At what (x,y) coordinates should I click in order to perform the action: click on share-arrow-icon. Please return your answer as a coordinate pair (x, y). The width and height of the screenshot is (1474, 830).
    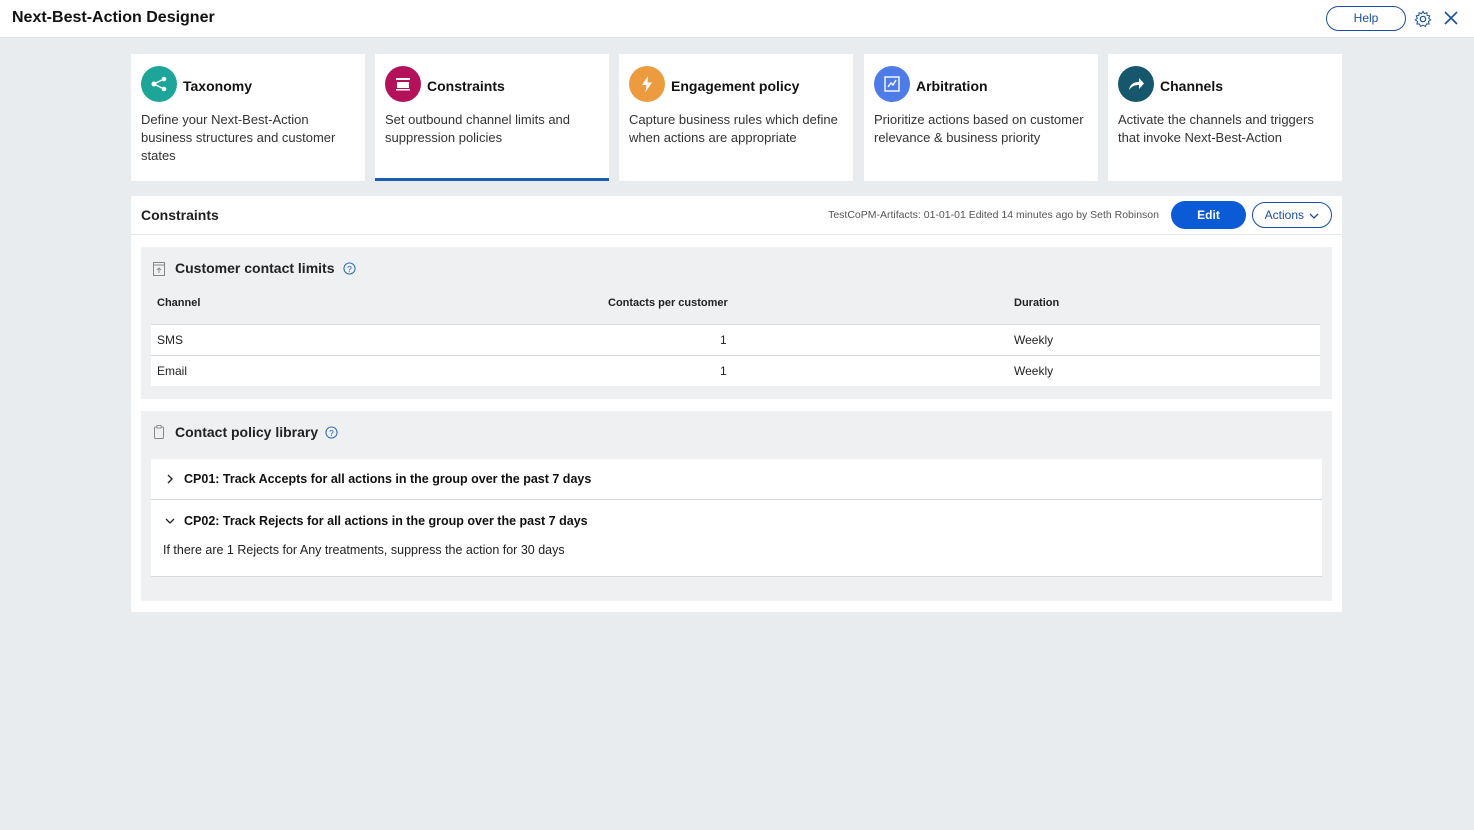
    Looking at the image, I should click on (1136, 84).